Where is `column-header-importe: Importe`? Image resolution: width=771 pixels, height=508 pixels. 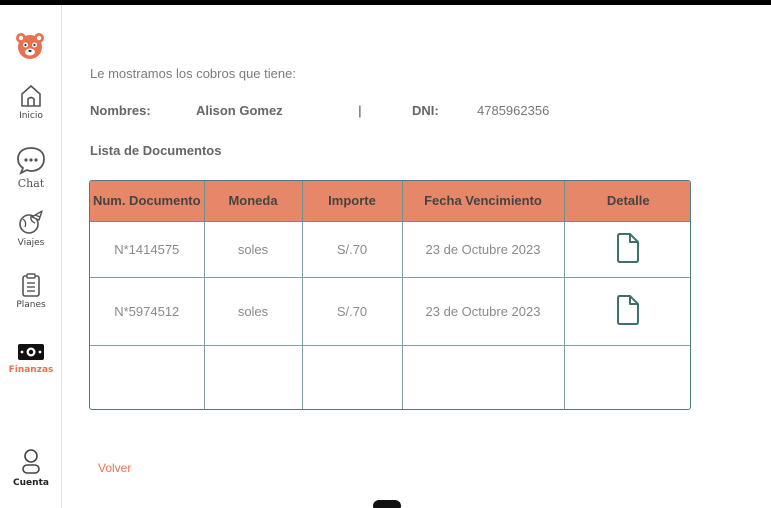
column-header-importe: Importe is located at coordinates (352, 201).